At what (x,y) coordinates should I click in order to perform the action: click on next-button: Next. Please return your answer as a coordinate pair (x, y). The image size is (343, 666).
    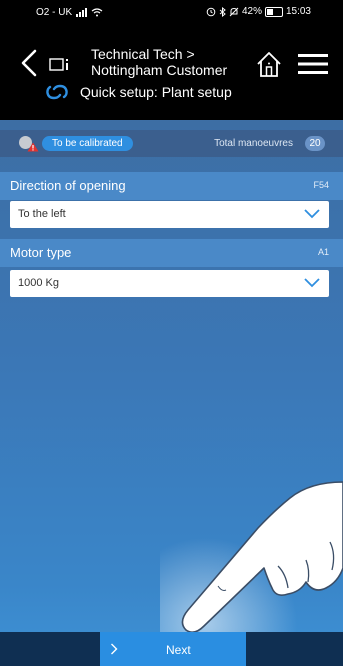
    Looking at the image, I should click on (173, 649).